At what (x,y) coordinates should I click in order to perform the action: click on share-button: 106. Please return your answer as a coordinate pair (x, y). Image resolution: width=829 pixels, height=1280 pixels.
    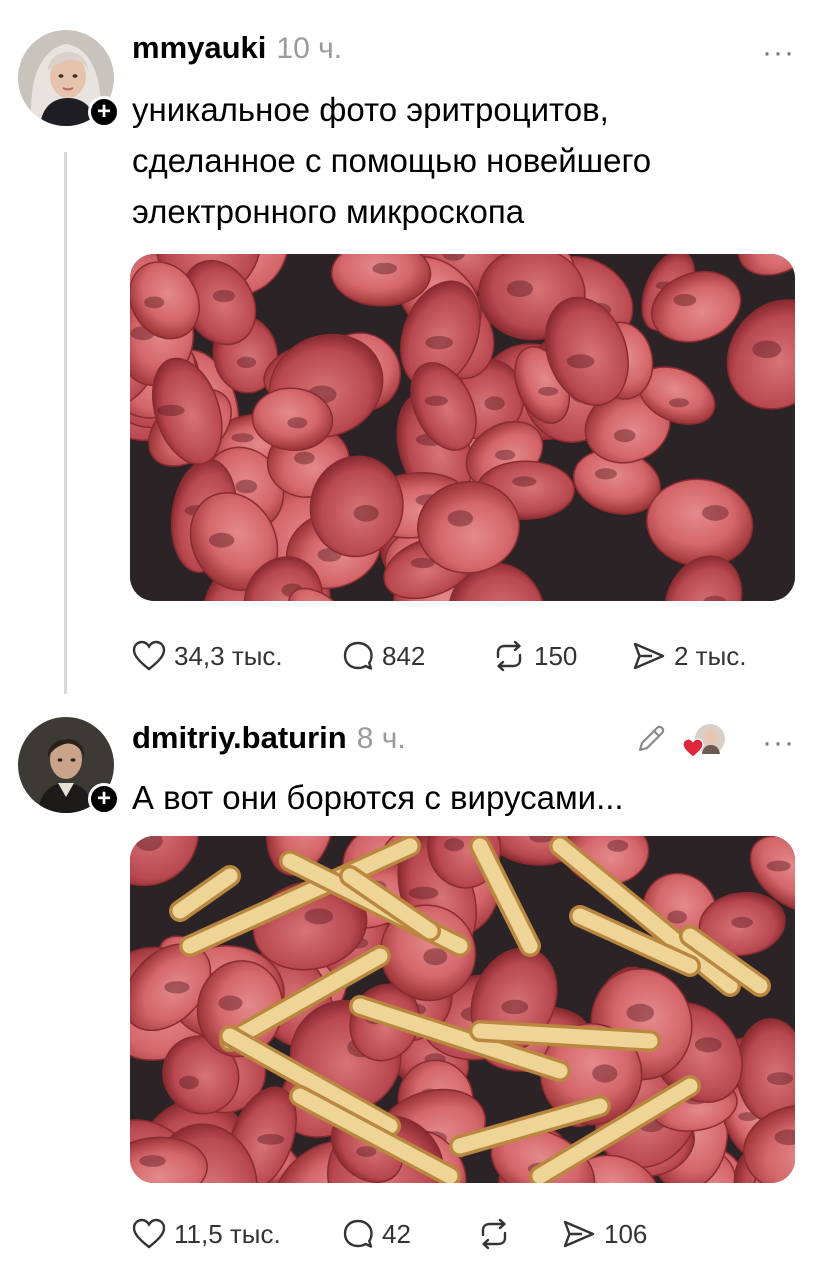
    Looking at the image, I should click on (604, 1234).